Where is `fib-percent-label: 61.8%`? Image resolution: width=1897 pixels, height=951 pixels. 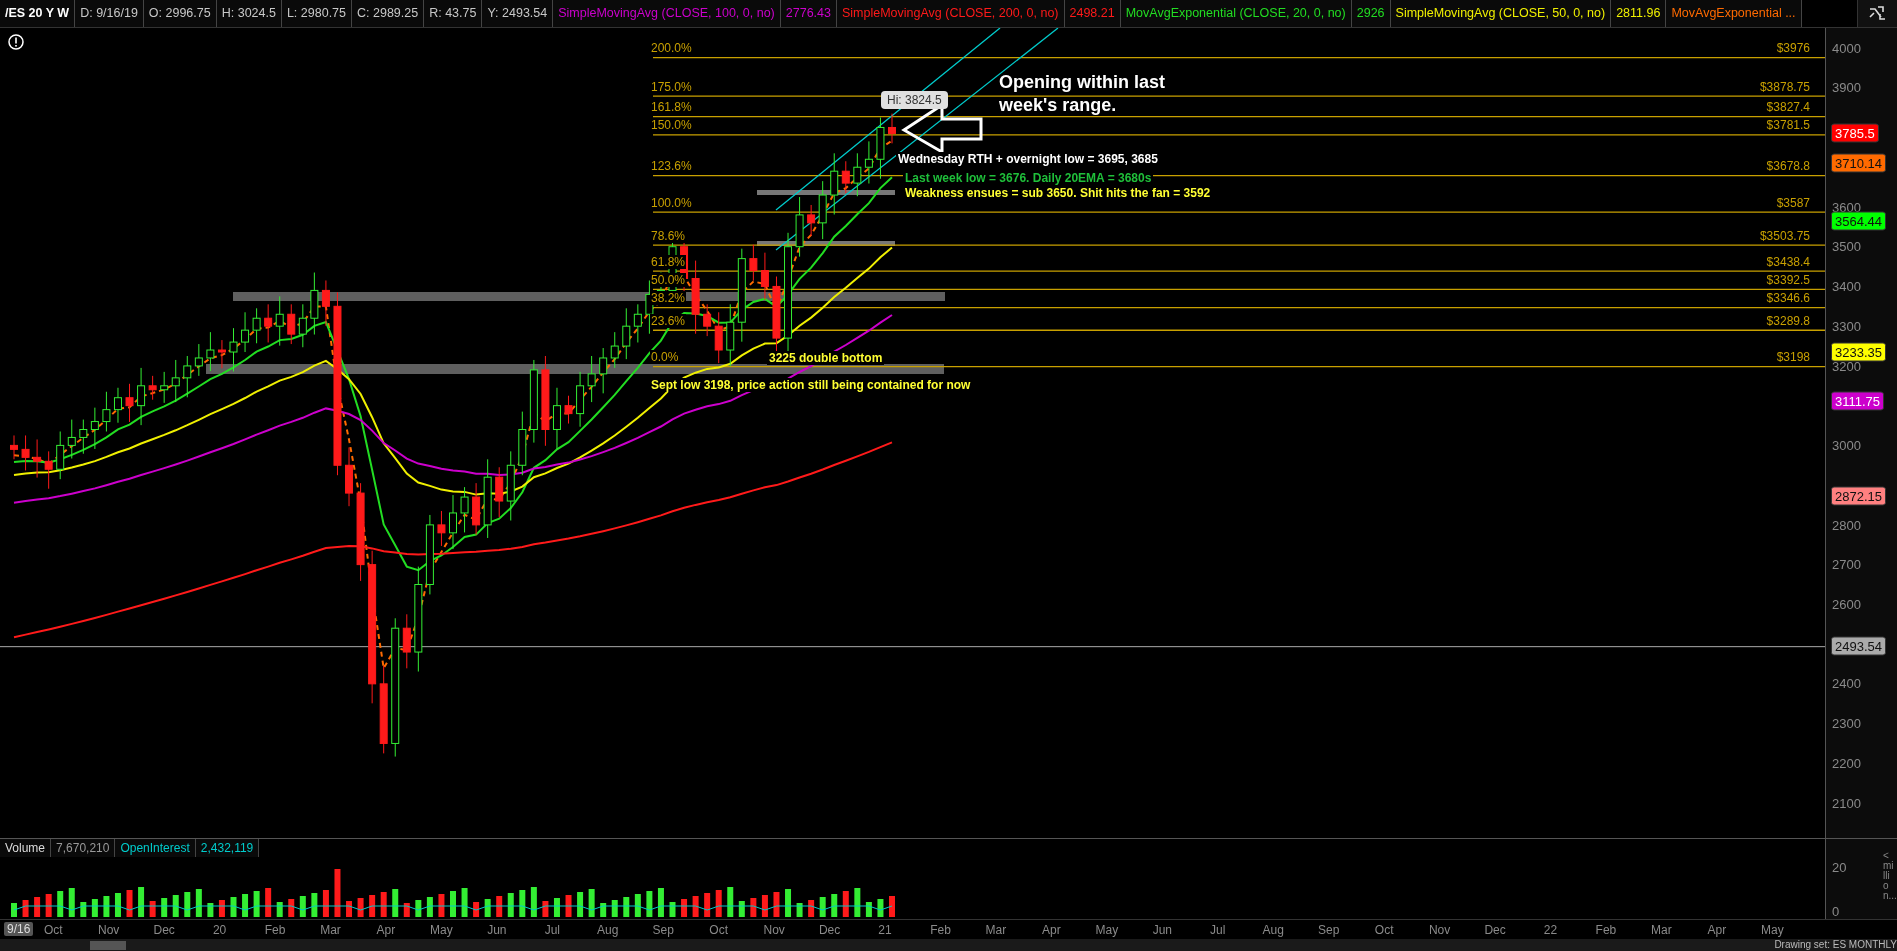
fib-percent-label: 61.8% is located at coordinates (668, 261).